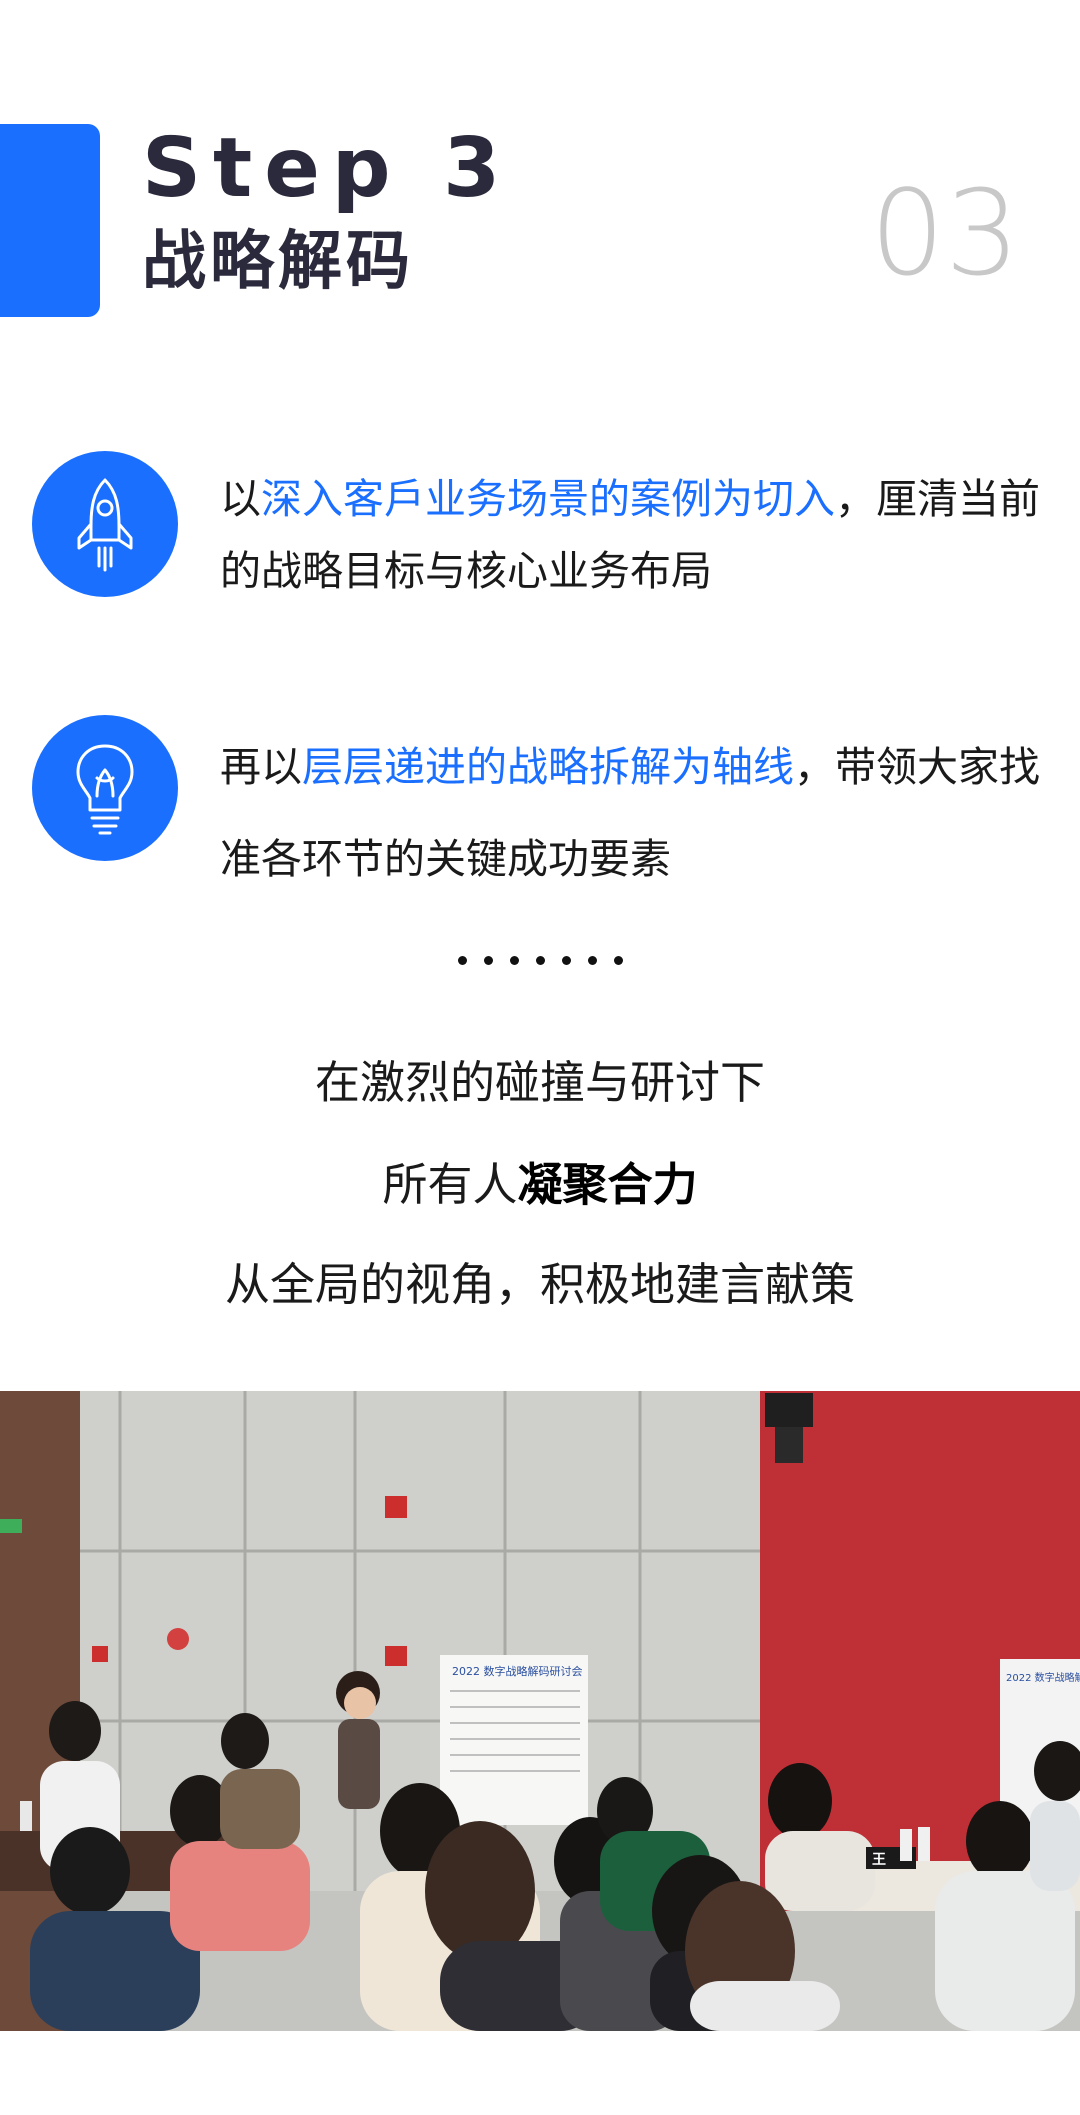  I want to click on point-prefix: 再以, so click(261, 767).